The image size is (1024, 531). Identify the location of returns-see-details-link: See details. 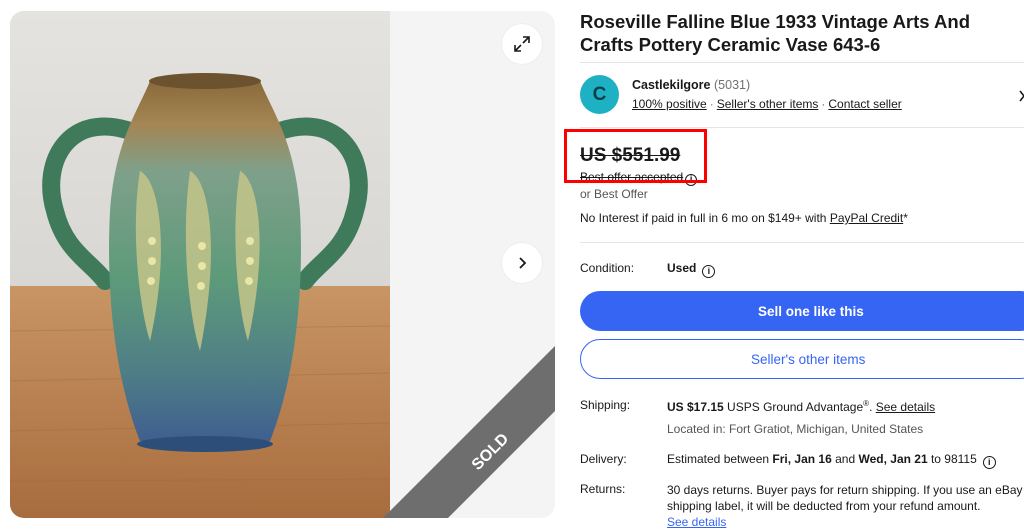
(696, 522).